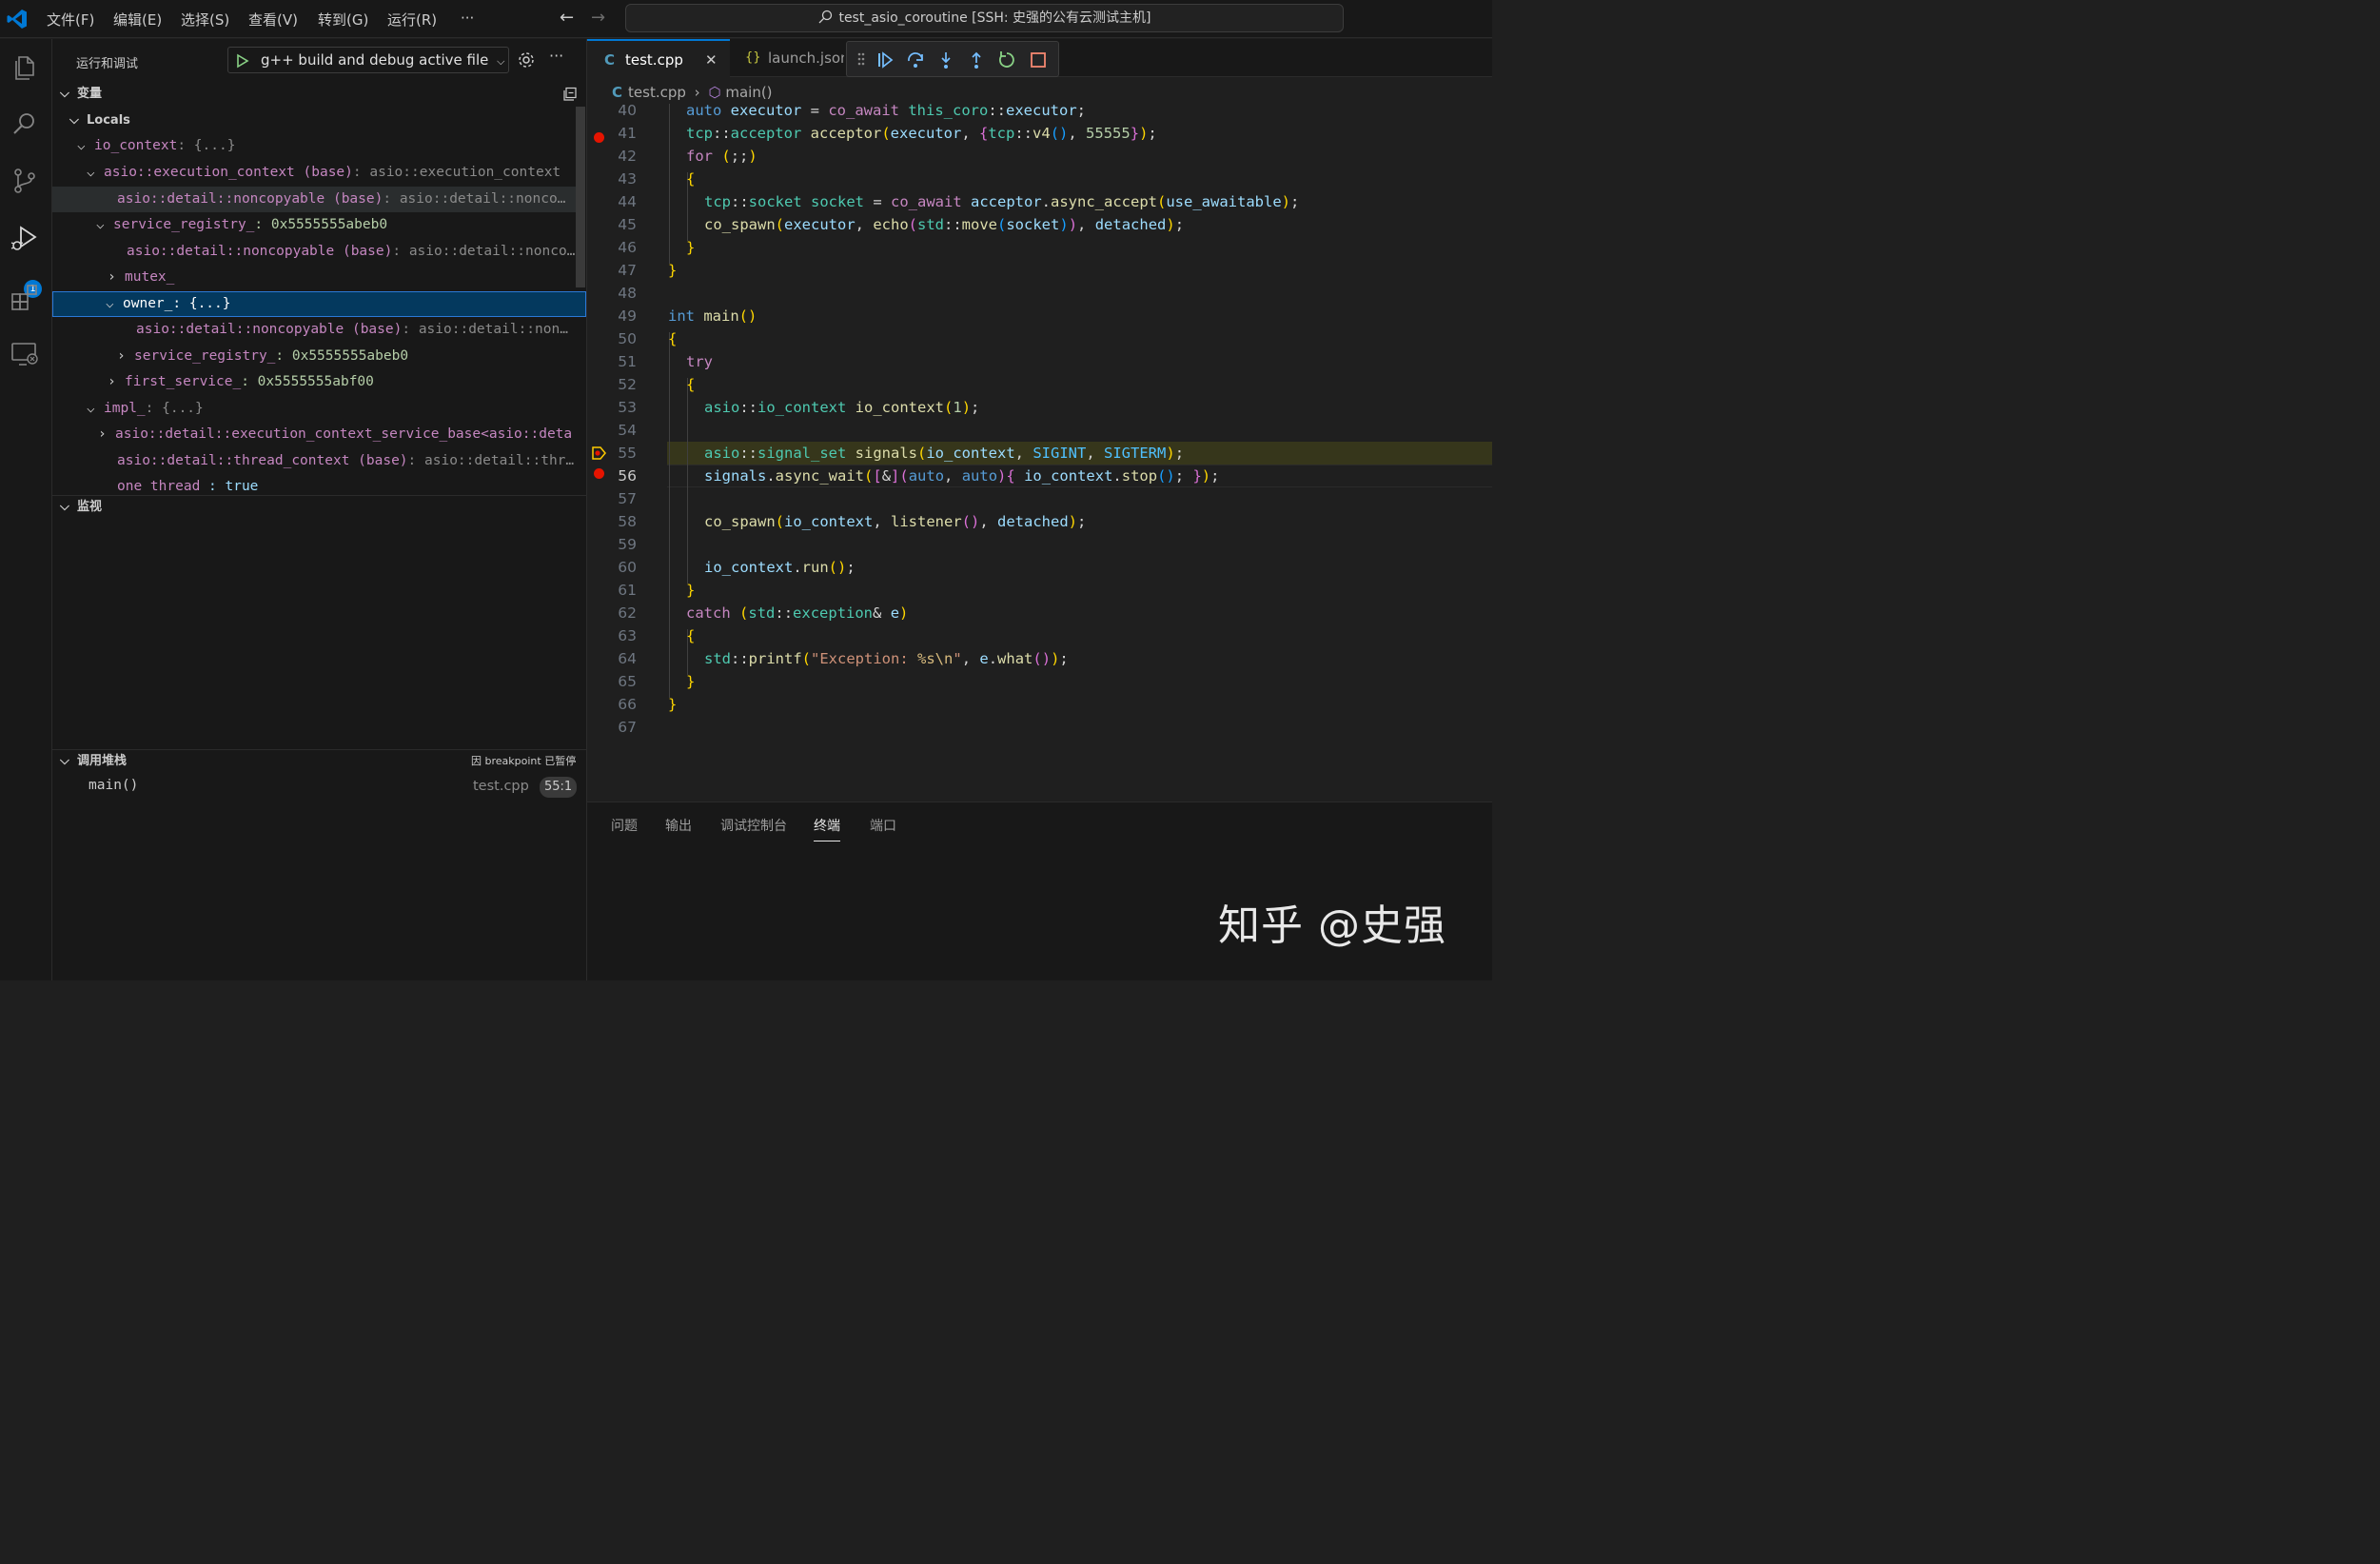  Describe the element at coordinates (242, 61) in the screenshot. I see `start-debug-icon` at that location.